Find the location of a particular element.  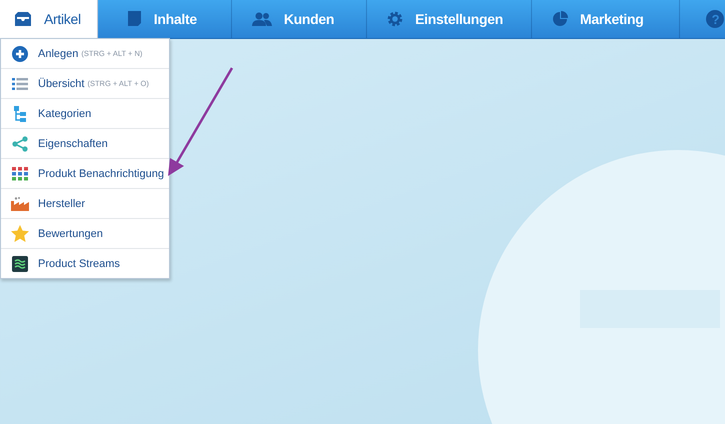

menu-item: Bewertungen is located at coordinates (85, 234).